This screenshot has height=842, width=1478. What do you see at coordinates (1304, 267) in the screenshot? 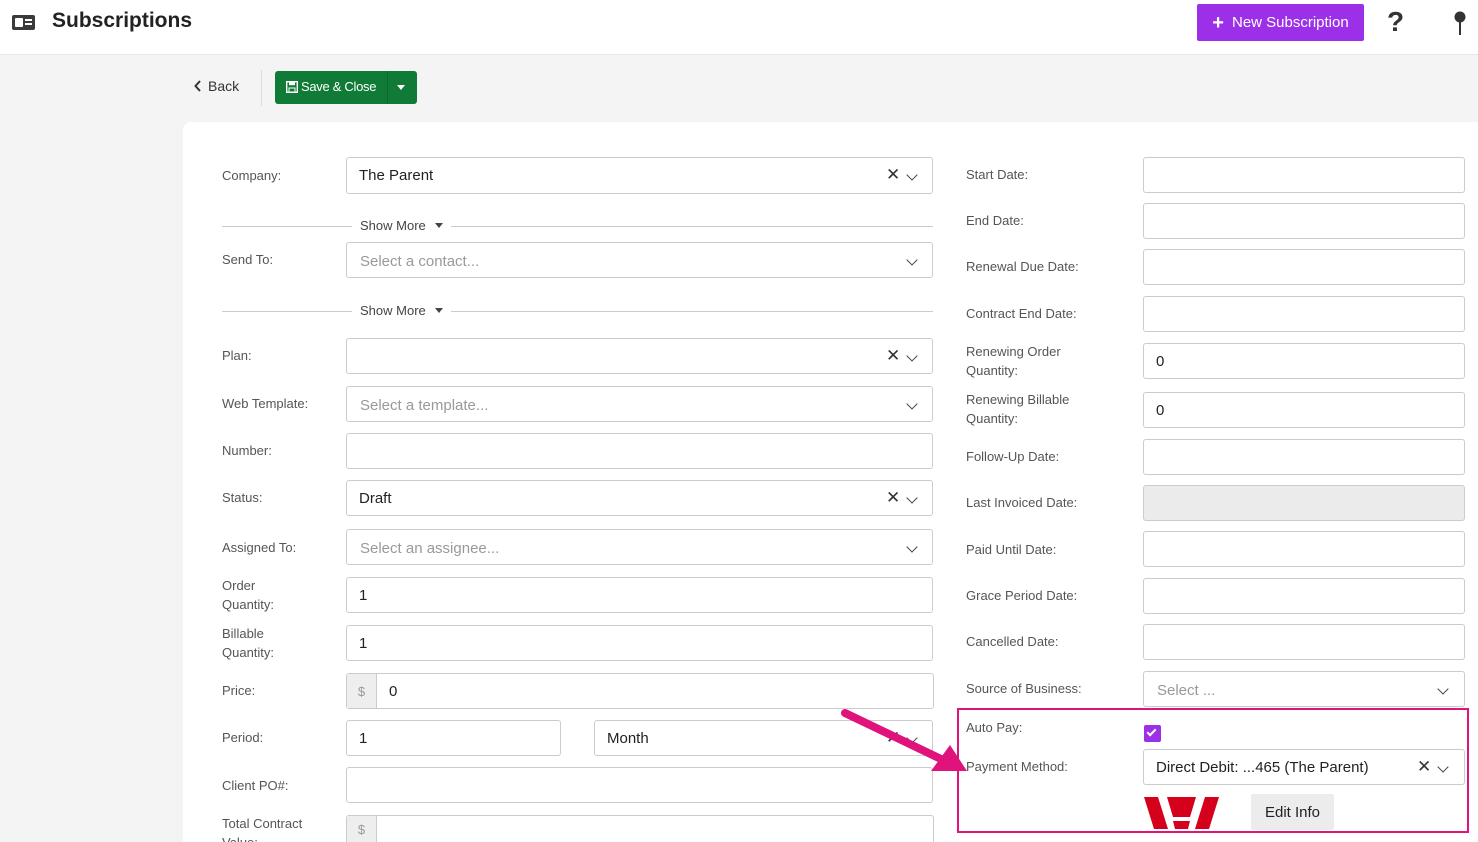
I see `renewal-due-date-input` at bounding box center [1304, 267].